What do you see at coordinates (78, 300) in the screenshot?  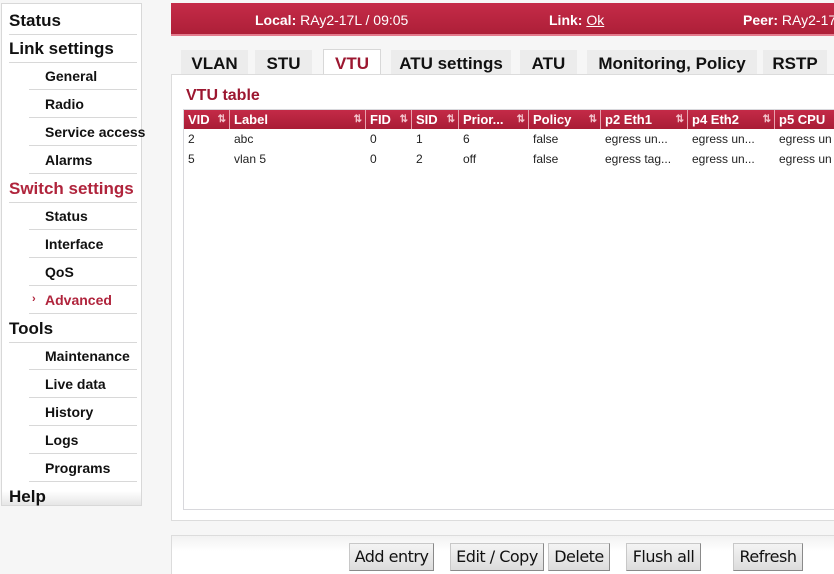 I see `sidebar-item-advanced-label: Advanced` at bounding box center [78, 300].